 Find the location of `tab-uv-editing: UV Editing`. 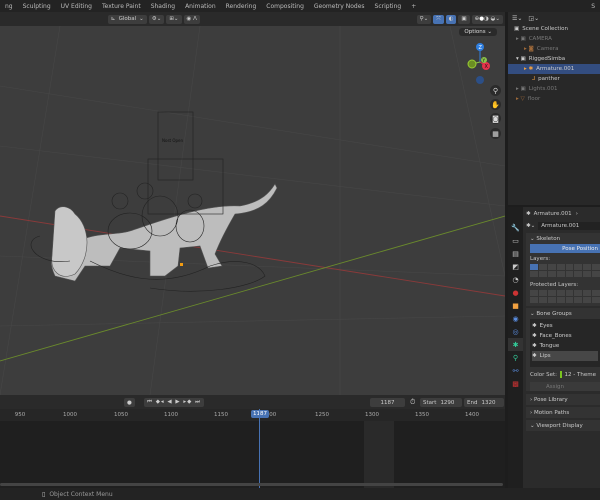

tab-uv-editing: UV Editing is located at coordinates (76, 6).